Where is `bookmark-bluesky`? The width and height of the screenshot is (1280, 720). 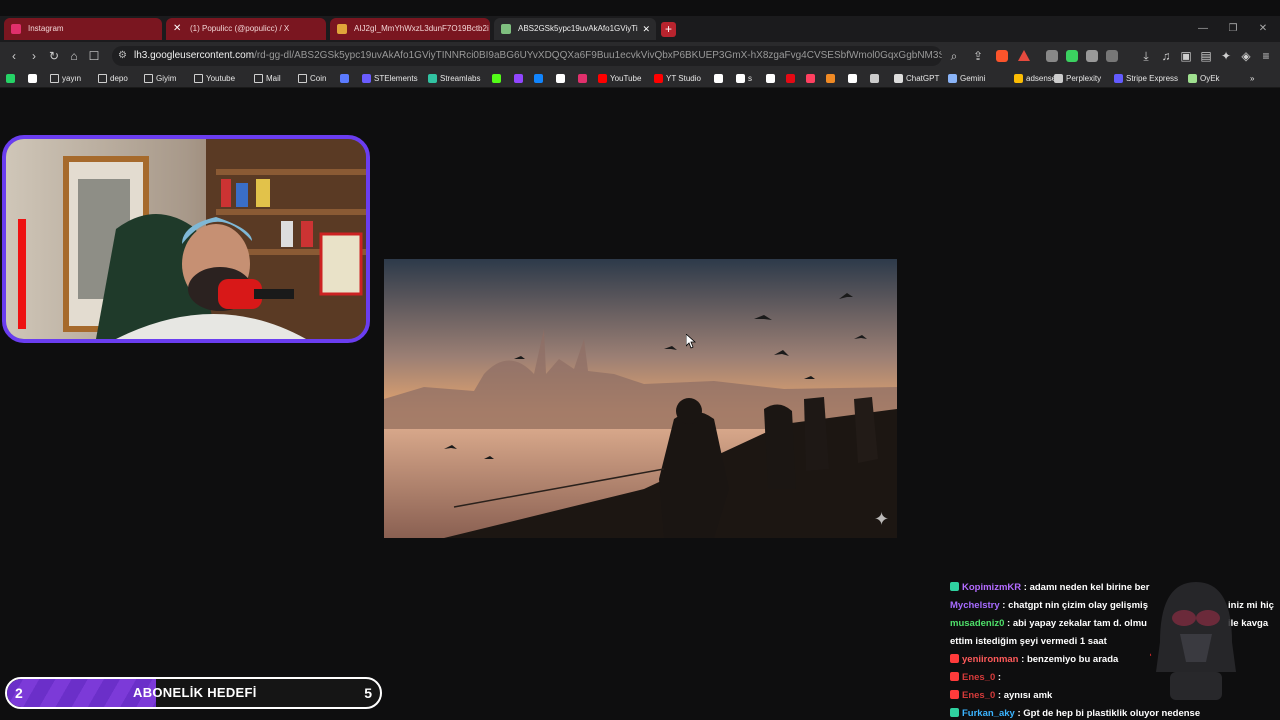 bookmark-bluesky is located at coordinates (540, 79).